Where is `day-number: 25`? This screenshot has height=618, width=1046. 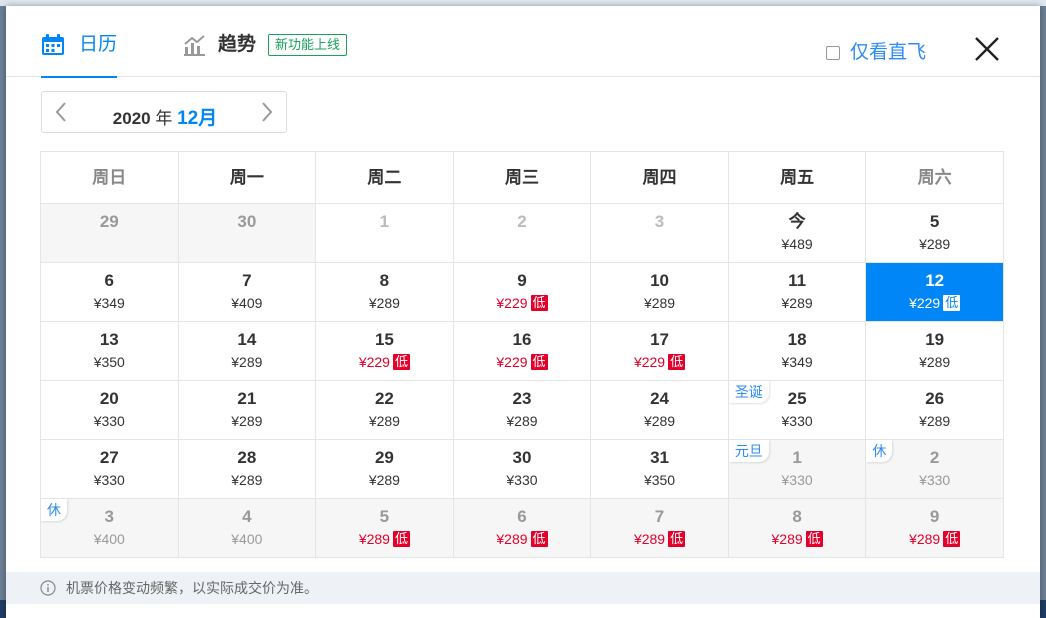
day-number: 25 is located at coordinates (797, 398).